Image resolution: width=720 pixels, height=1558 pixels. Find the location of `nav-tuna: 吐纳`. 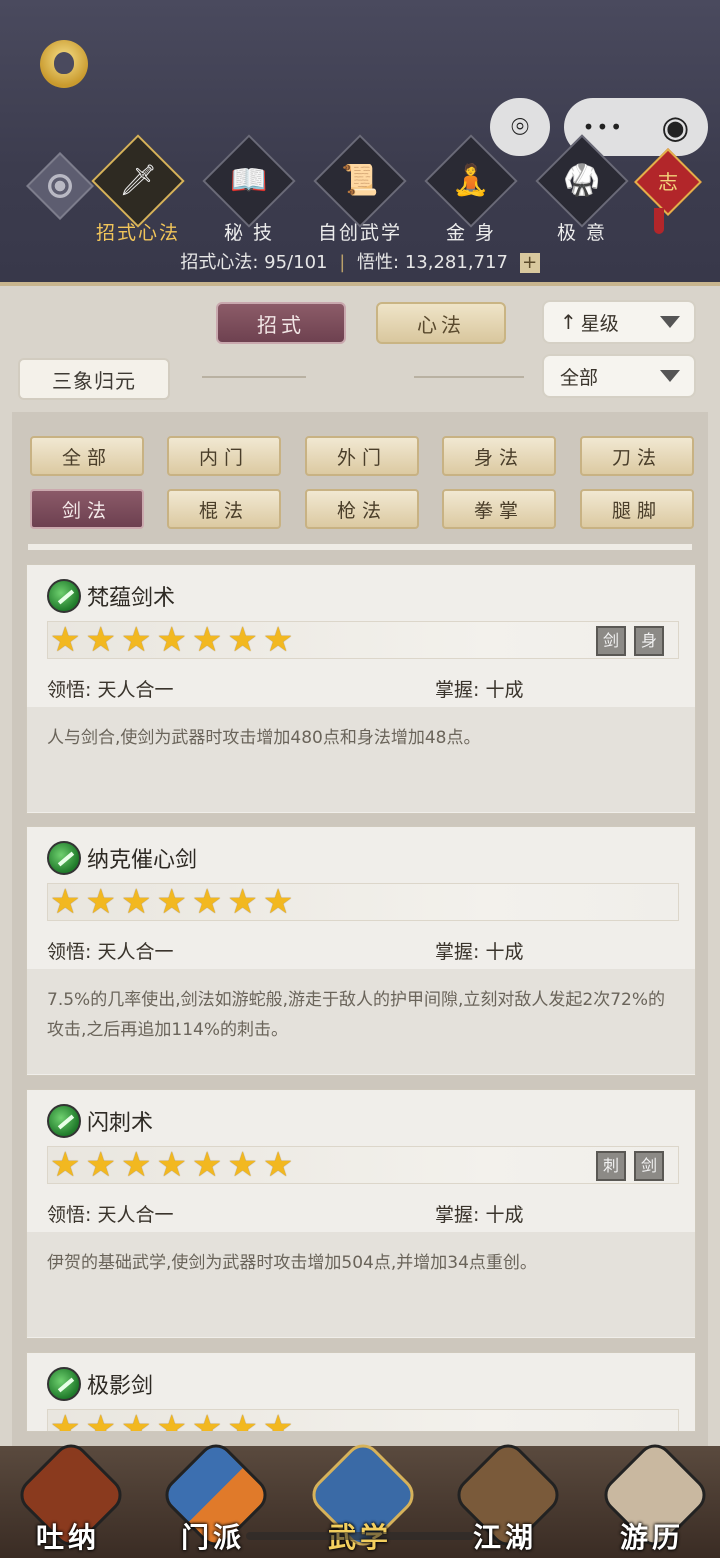

nav-tuna: 吐纳 is located at coordinates (71, 1497).